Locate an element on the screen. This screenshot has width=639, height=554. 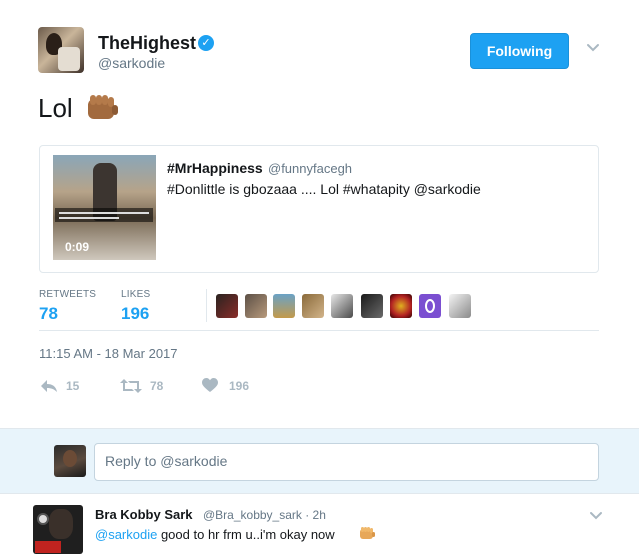
reply-icon is located at coordinates (49, 386).